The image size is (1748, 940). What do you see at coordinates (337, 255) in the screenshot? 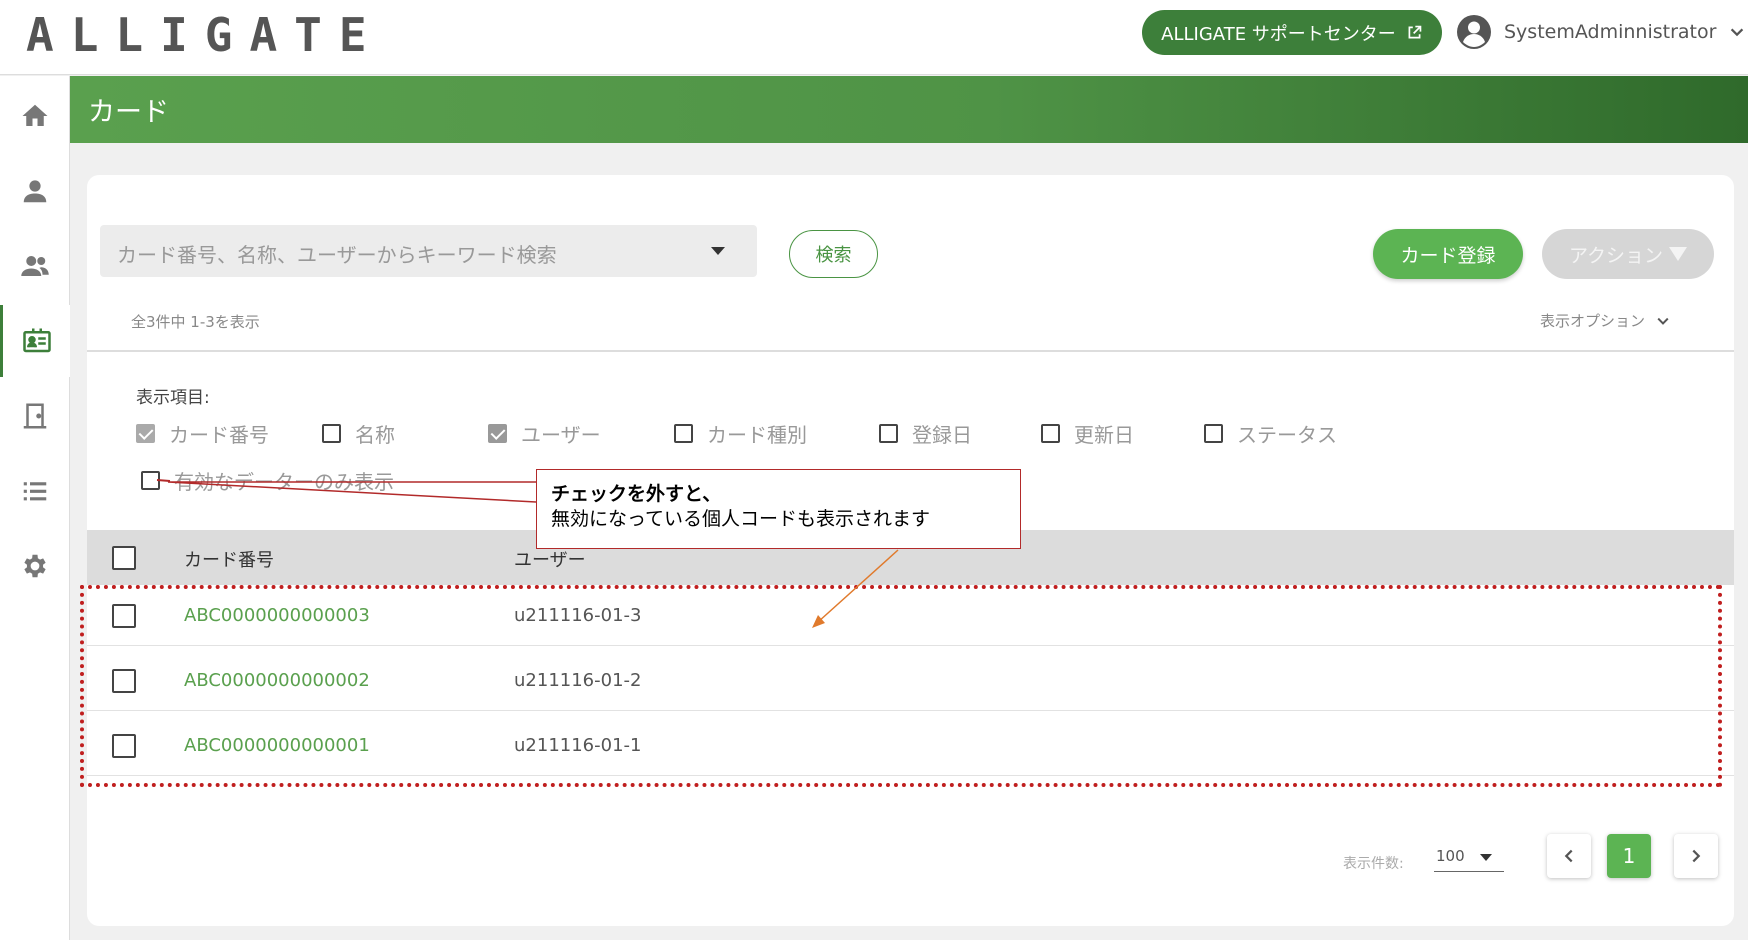
I see `search-placeholder: カード番号、名称、ユーザーからキーワード検索` at bounding box center [337, 255].